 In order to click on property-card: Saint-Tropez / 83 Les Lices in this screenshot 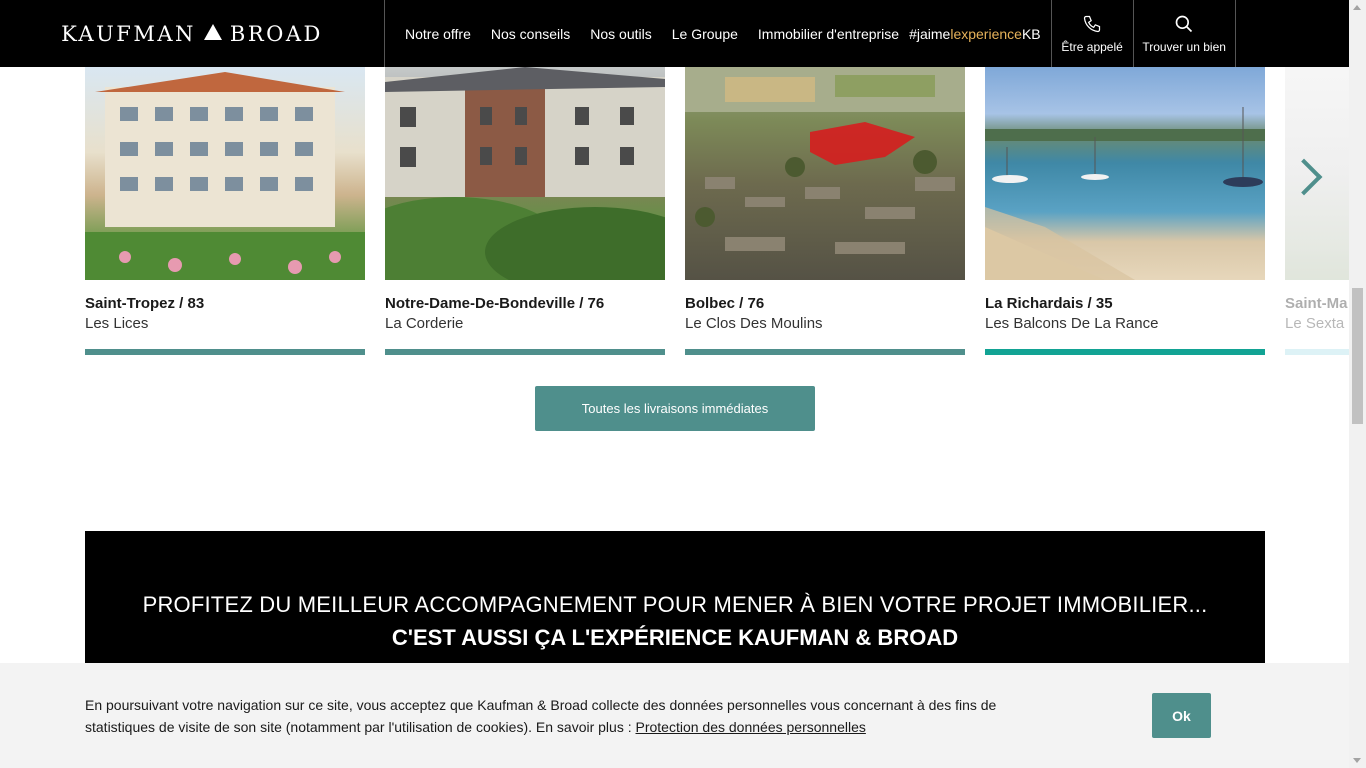, I will do `click(225, 211)`.